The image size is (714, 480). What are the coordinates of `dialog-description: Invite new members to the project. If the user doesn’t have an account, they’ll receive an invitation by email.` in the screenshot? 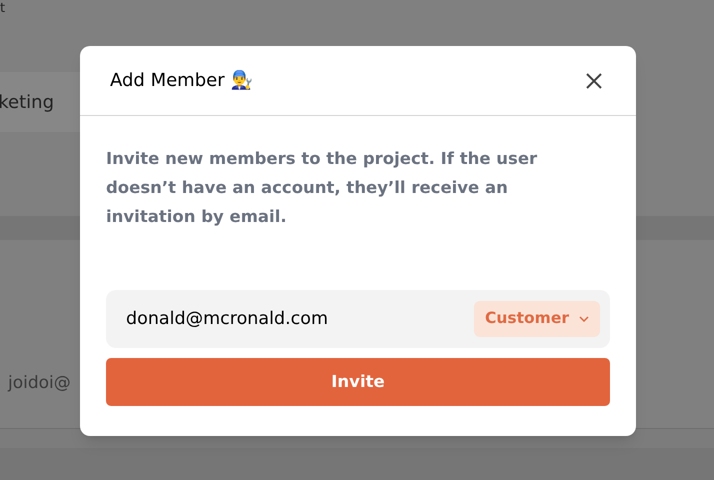 It's located at (322, 188).